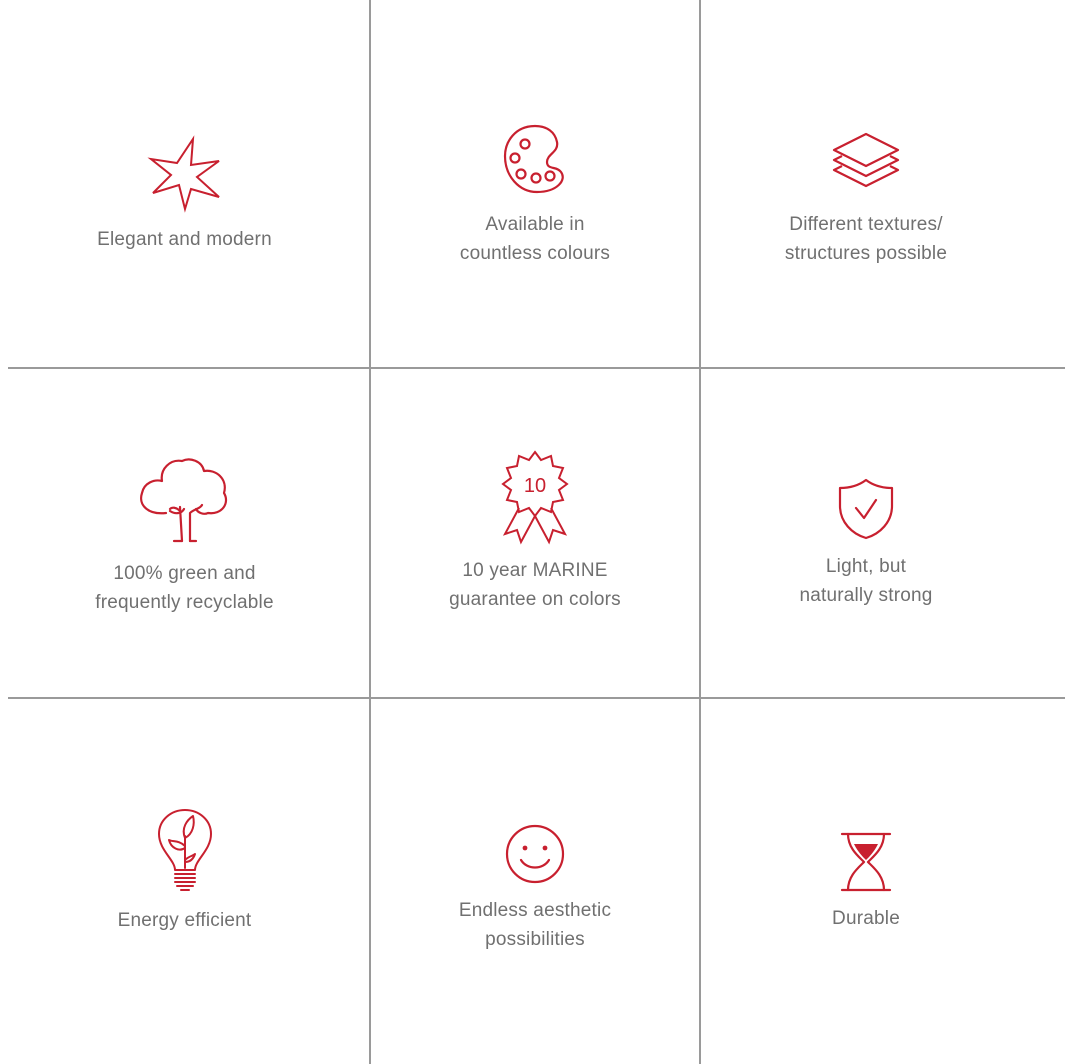 This screenshot has height=1064, width=1065. Describe the element at coordinates (184, 588) in the screenshot. I see `feature-label: 100% green and frequently recyclable` at that location.